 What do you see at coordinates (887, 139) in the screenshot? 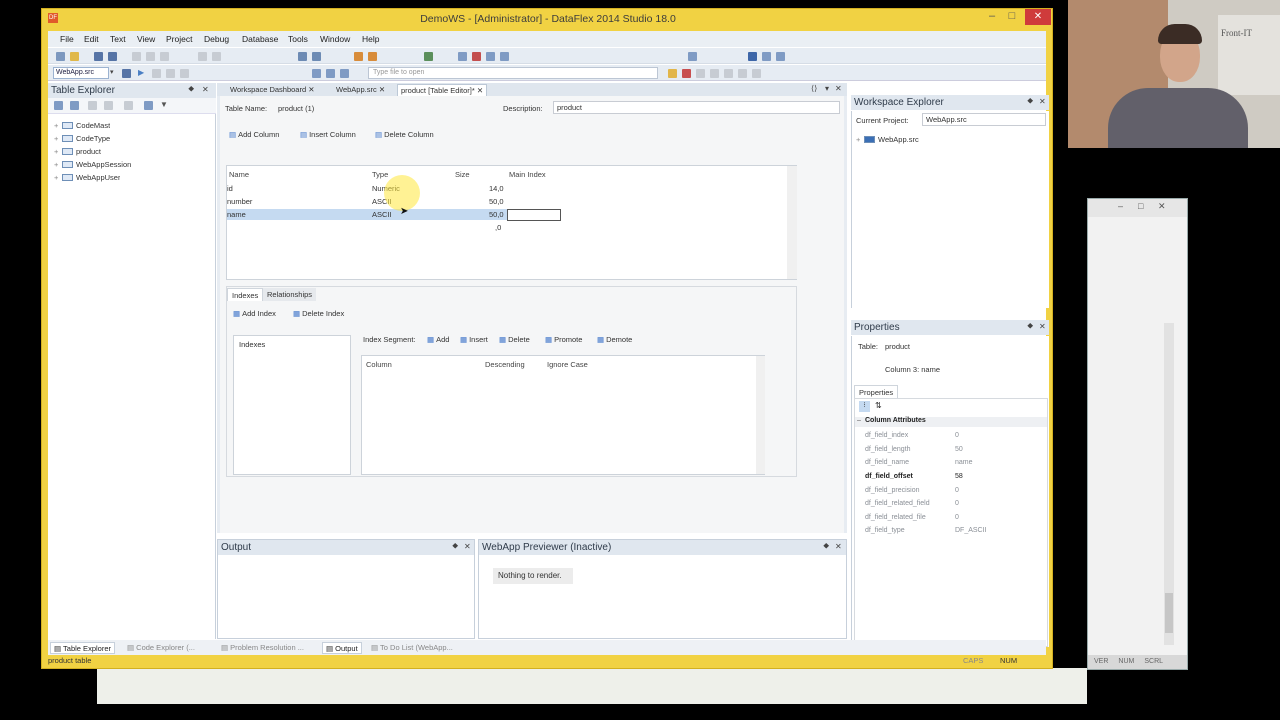
I see `tree-item-webapp-src: + WebApp.src` at bounding box center [887, 139].